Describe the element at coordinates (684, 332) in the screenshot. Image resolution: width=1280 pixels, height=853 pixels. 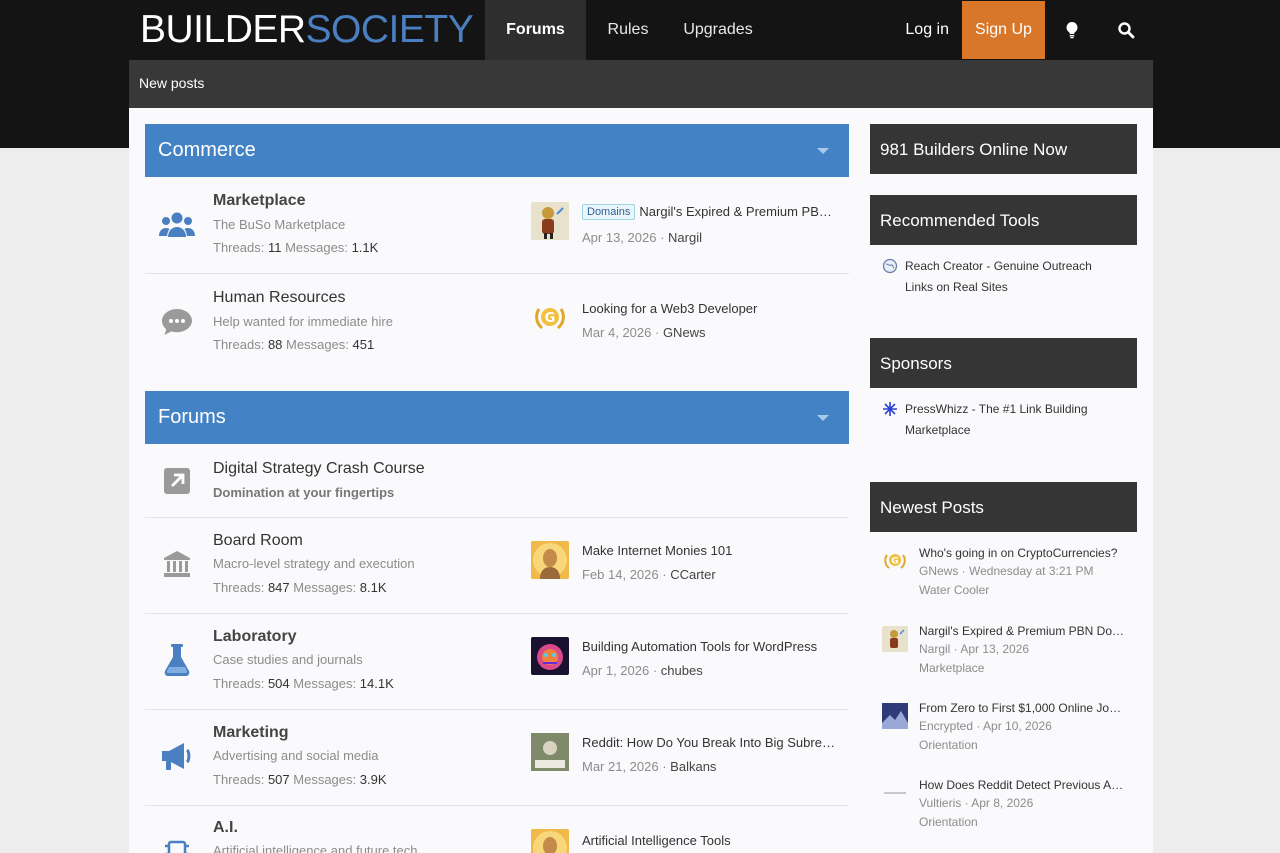
I see `latest-post-user: GNews` at that location.